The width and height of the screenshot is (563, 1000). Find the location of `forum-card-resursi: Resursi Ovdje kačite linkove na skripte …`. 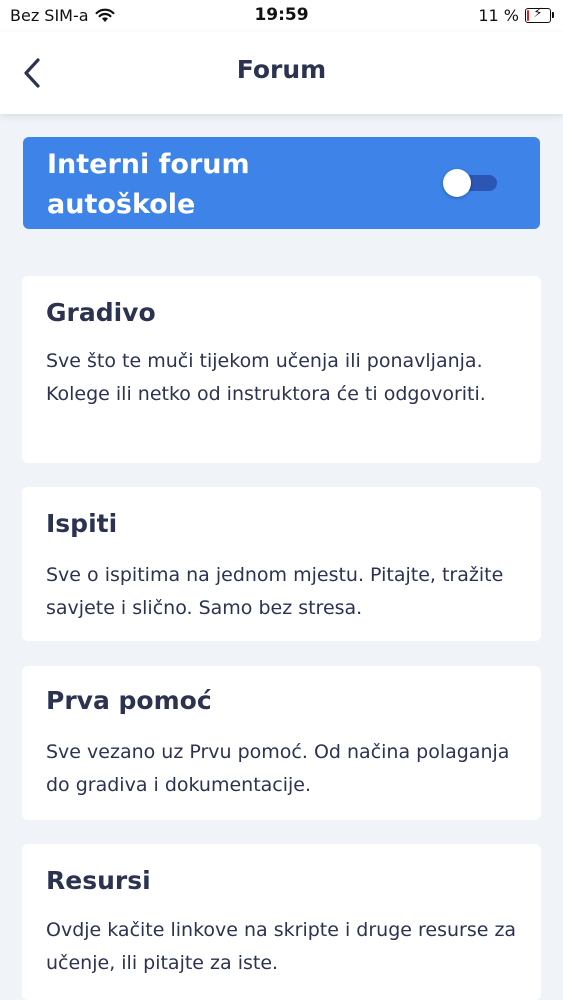

forum-card-resursi: Resursi Ovdje kačite linkove na skripte … is located at coordinates (281, 922).